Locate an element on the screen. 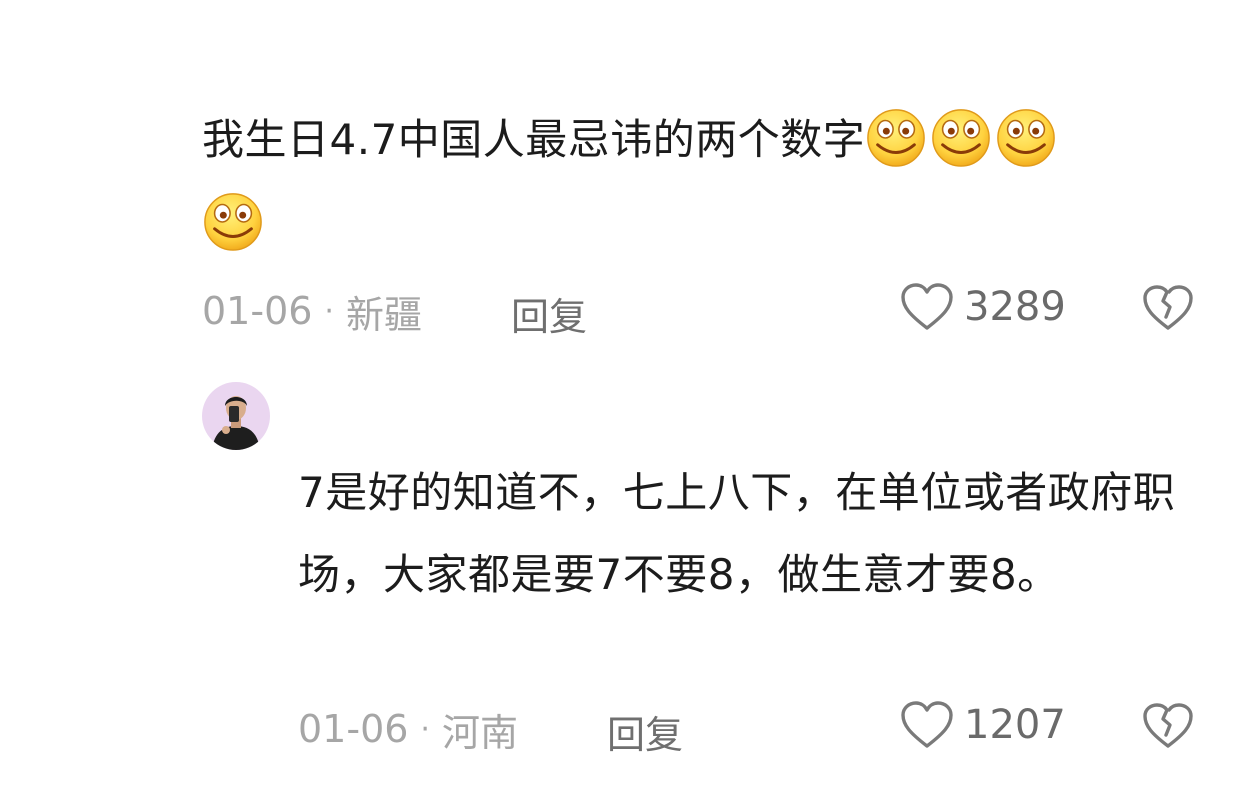 The height and width of the screenshot is (801, 1260). comment-2-text: 7是好的知道不，七上八下，在单位或者政府职场，大家都是要7不要8，做生意才要8。 is located at coordinates (737, 533).